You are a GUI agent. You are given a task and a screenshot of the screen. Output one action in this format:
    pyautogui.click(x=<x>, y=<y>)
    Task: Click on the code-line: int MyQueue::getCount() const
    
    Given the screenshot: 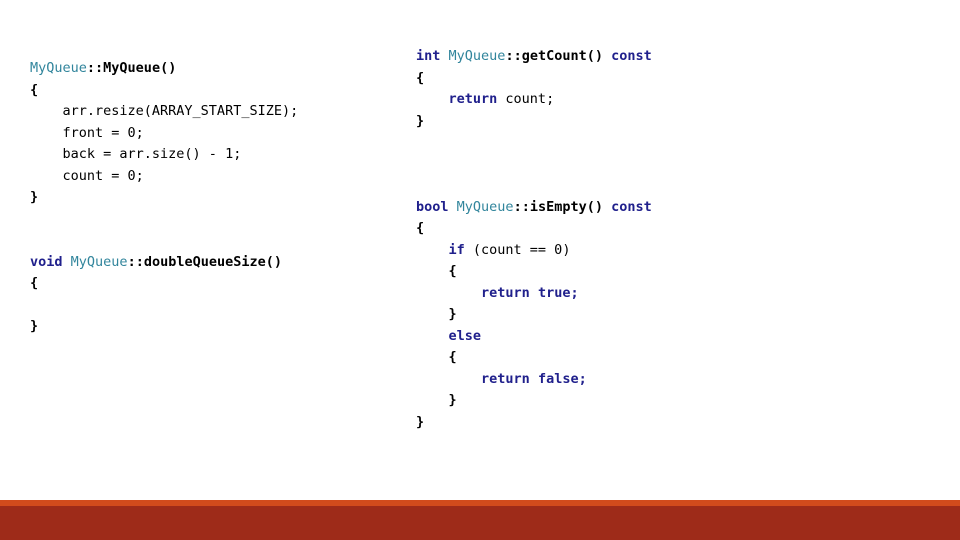 What is the action you would take?
    pyautogui.click(x=534, y=57)
    